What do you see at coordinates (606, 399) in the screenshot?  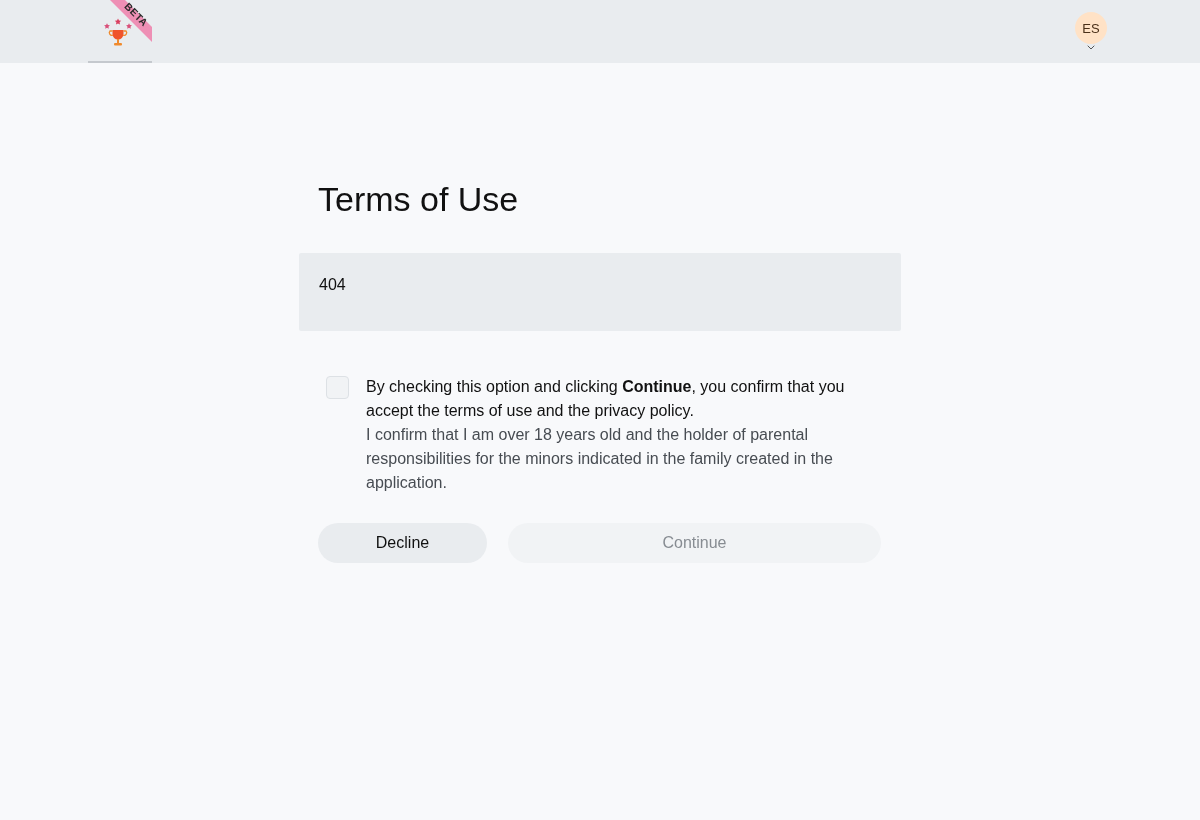 I see `consent-statement: By checking this option and clicking Continue, you confirm that you accept the terms of use and the privacy policy.` at bounding box center [606, 399].